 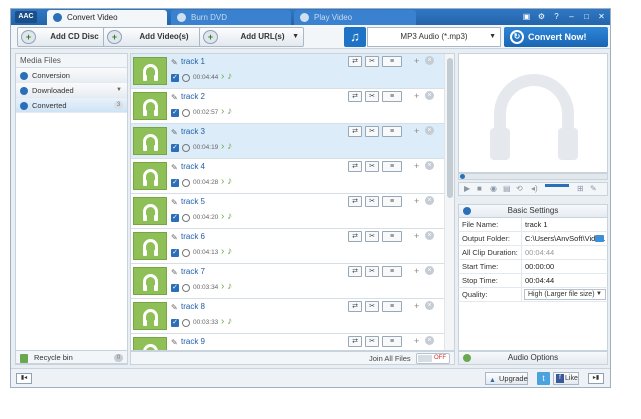 What do you see at coordinates (533, 358) in the screenshot?
I see `audio-options-header: Audio Options` at bounding box center [533, 358].